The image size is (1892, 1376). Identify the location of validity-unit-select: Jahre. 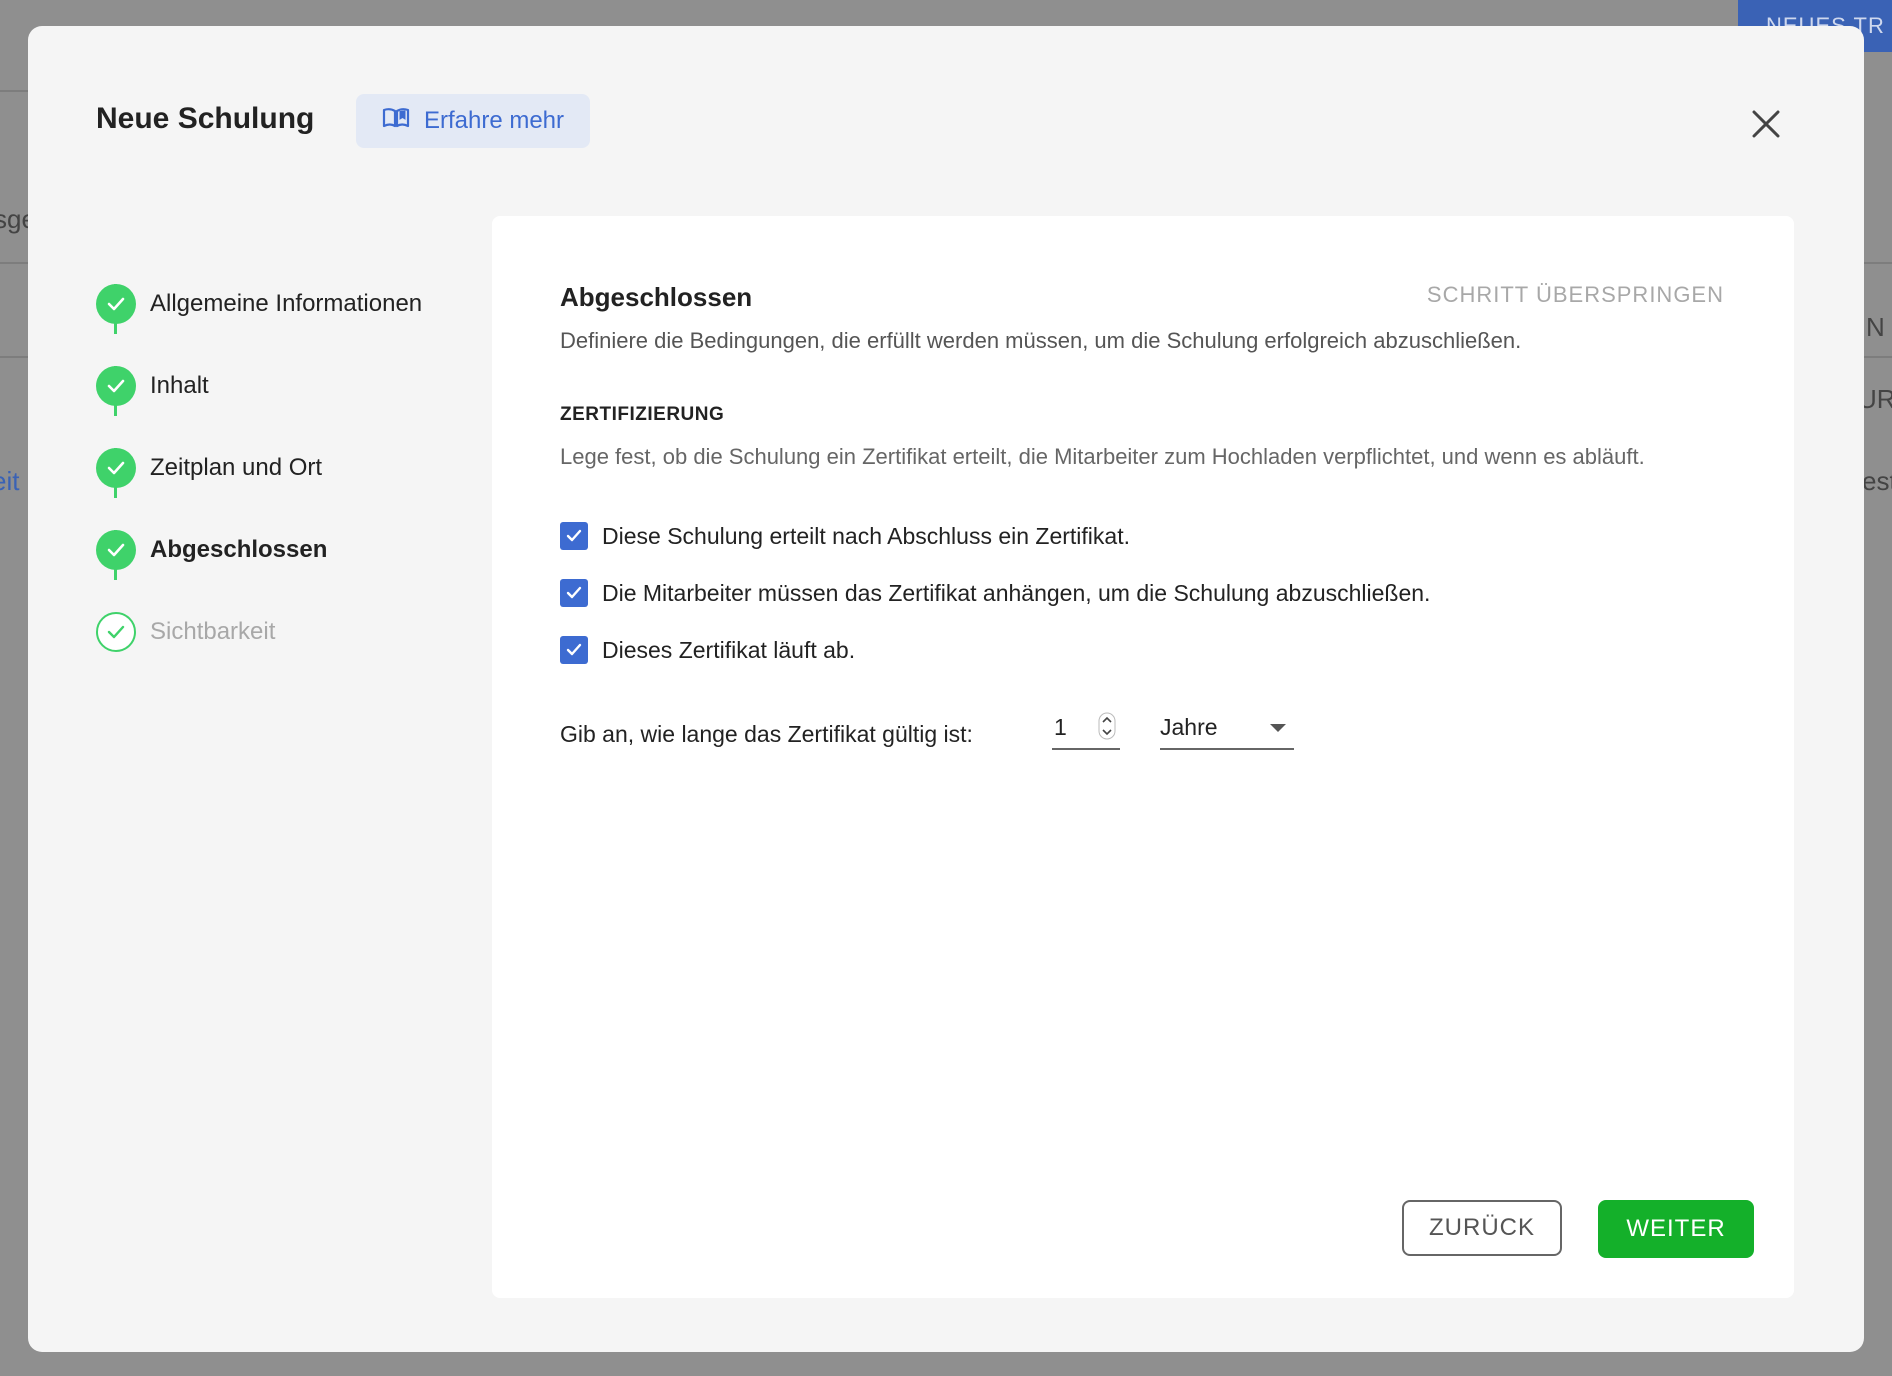
(1227, 728).